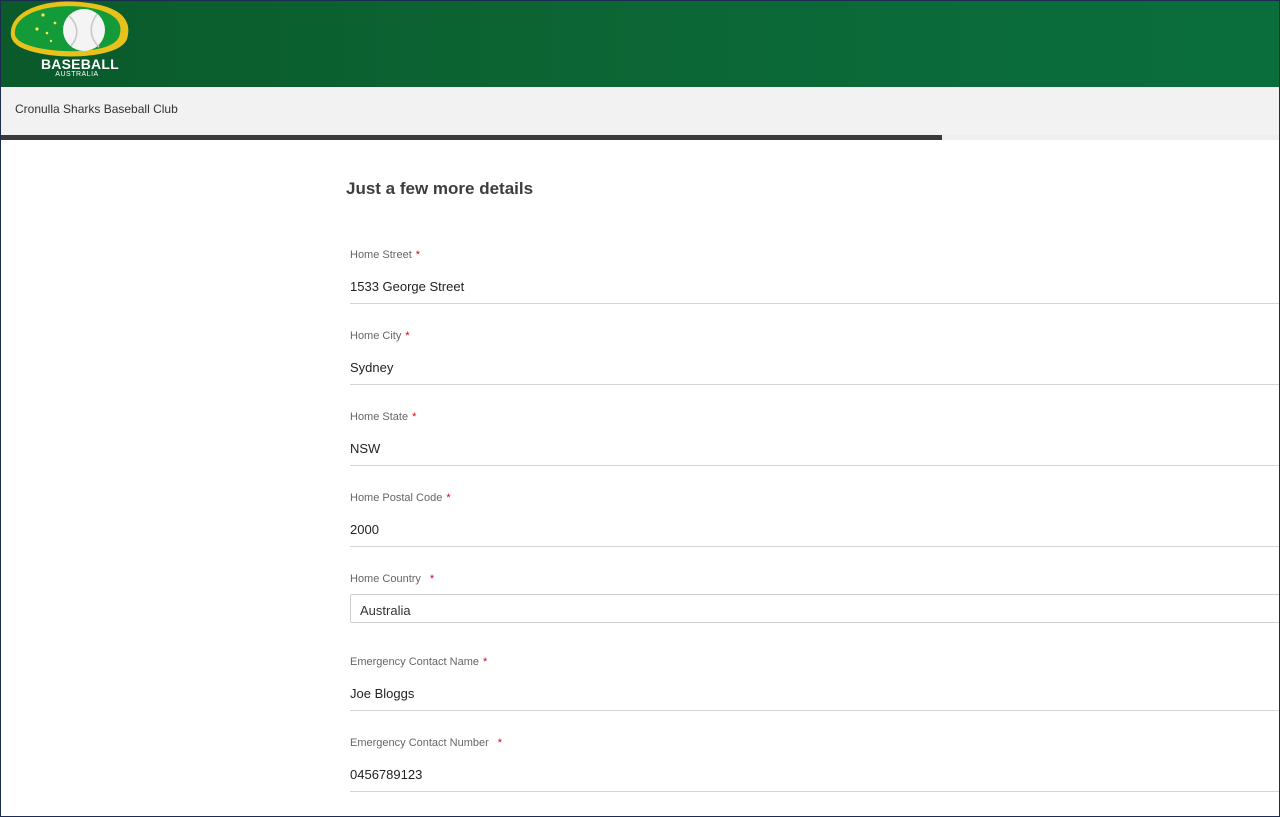 The width and height of the screenshot is (1280, 817). Describe the element at coordinates (365, 448) in the screenshot. I see `home-state-input: NSW` at that location.